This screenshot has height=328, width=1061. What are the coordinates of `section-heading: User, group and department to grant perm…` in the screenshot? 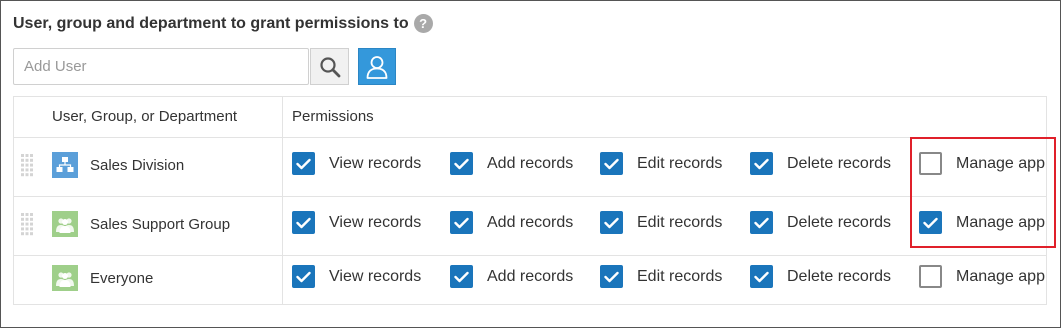 It's located at (223, 23).